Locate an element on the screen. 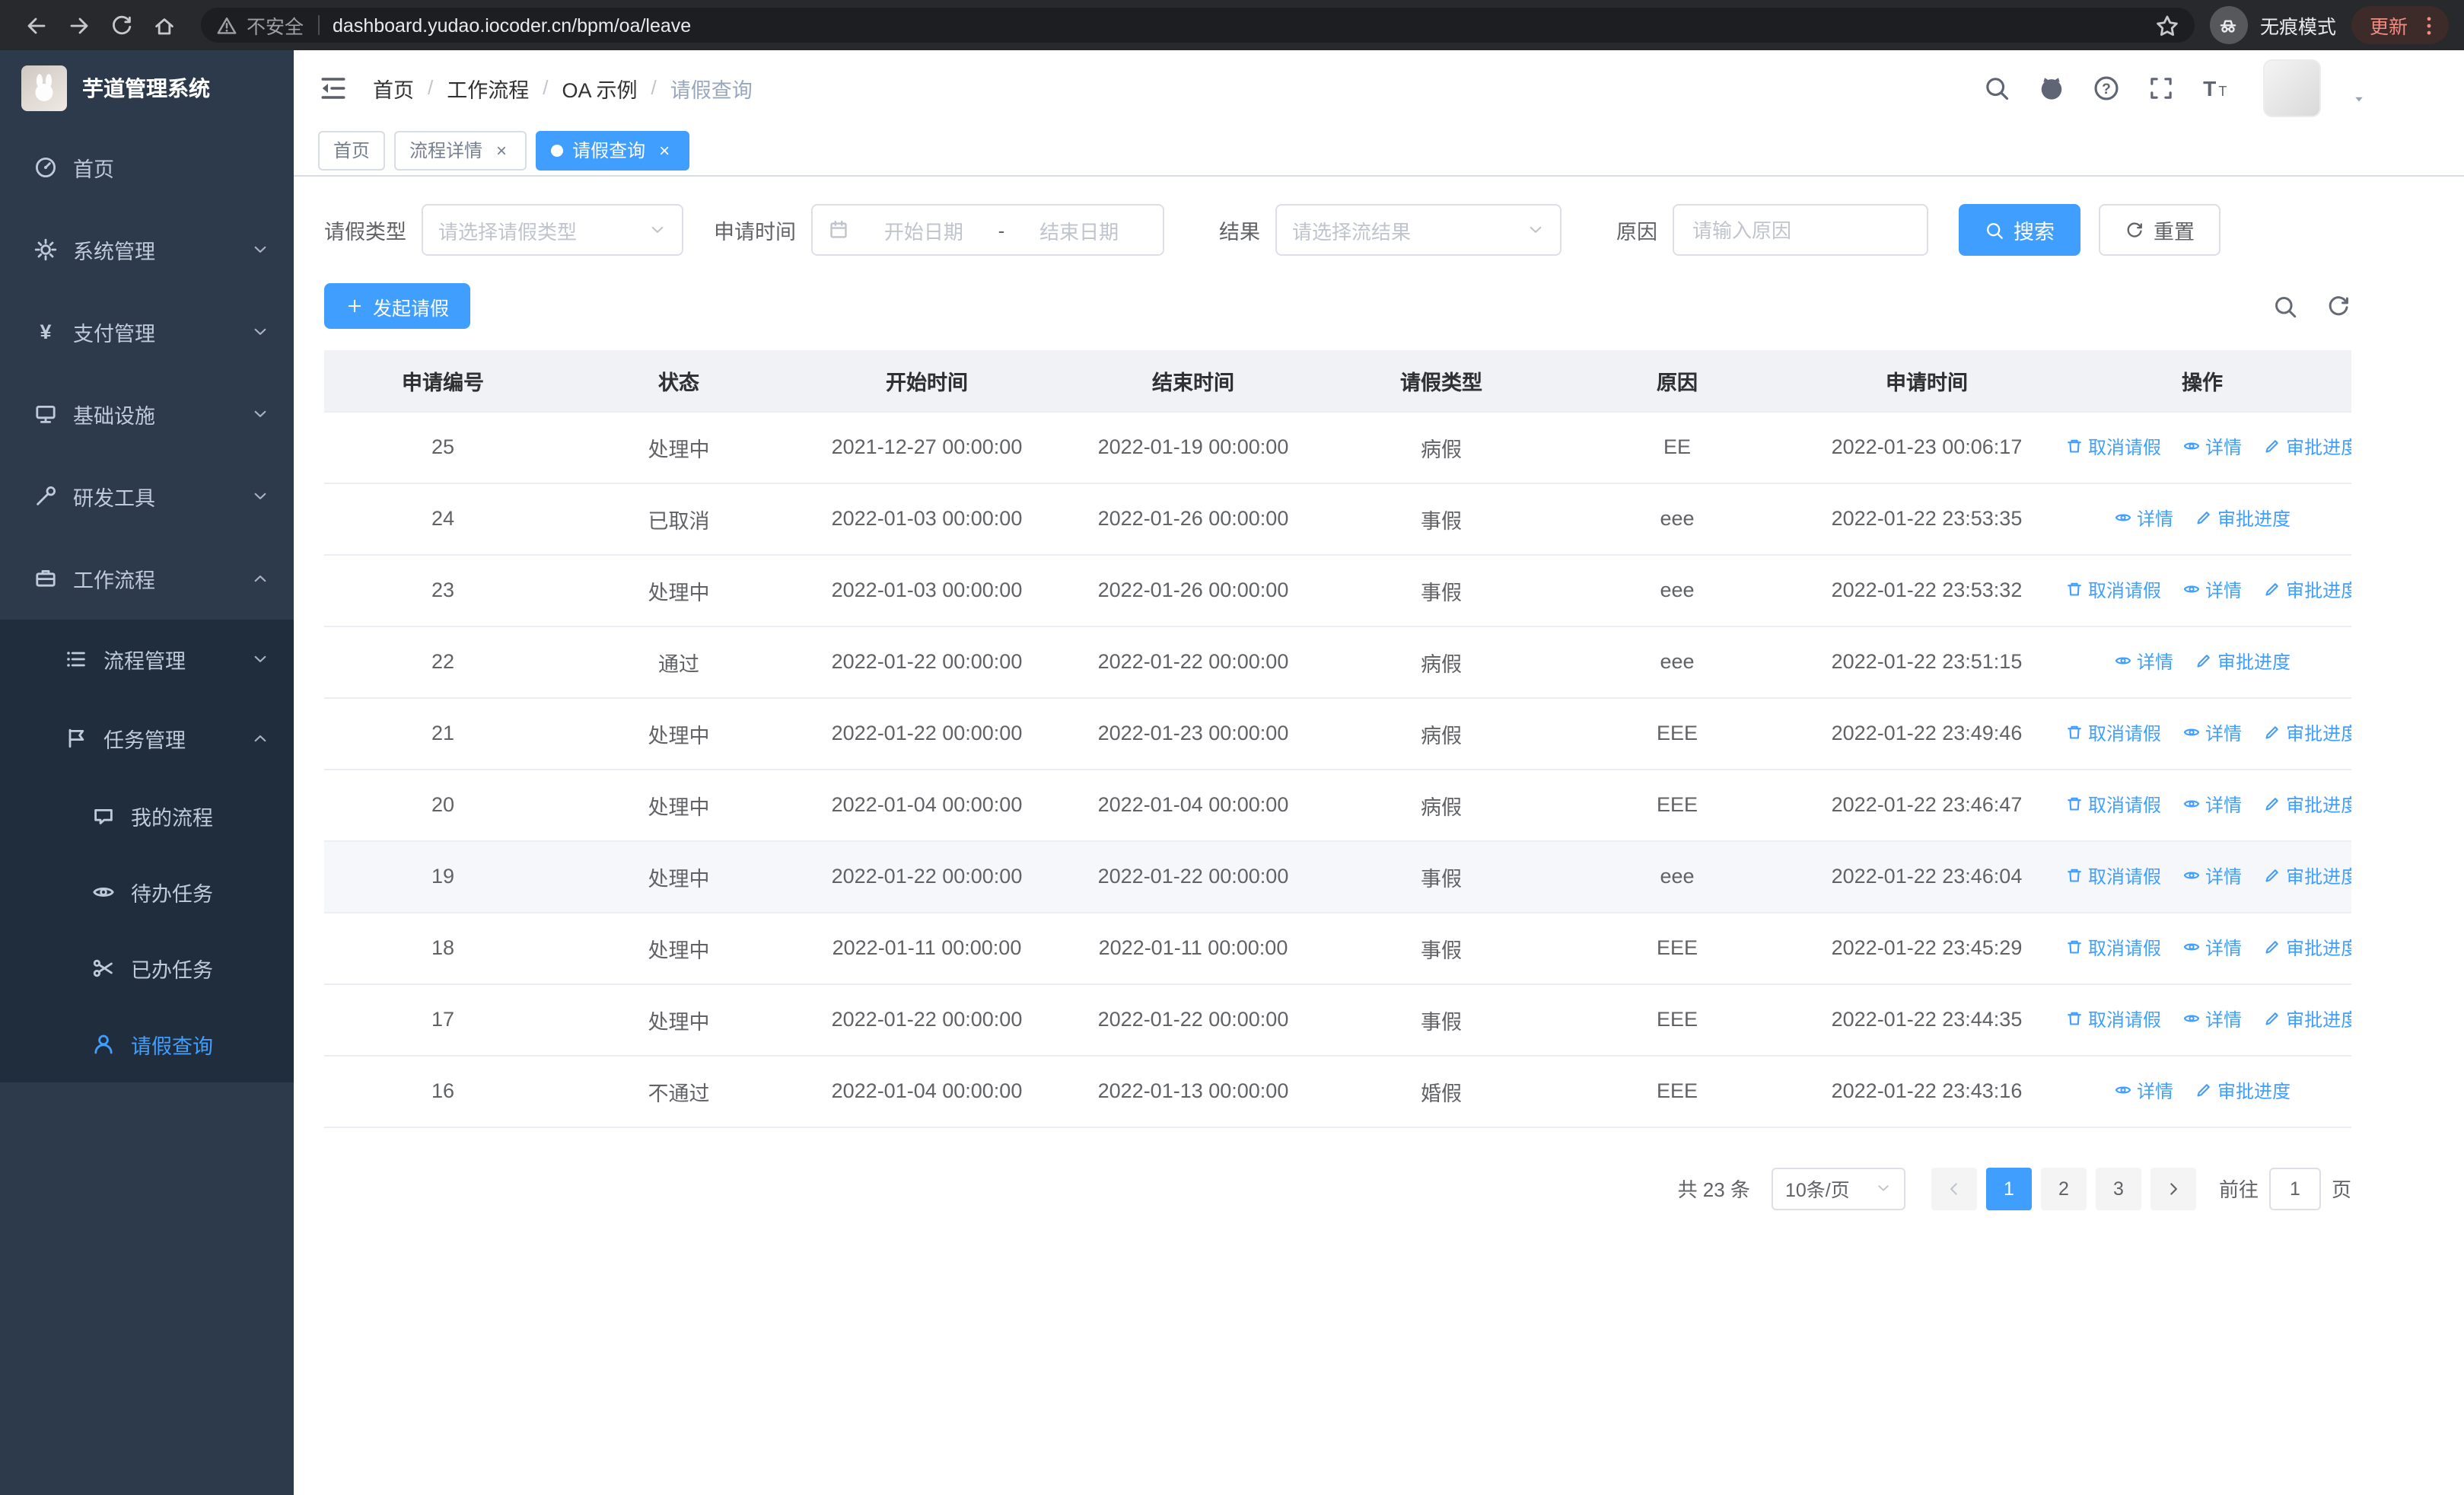 This screenshot has height=1495, width=2464. create-leave-button: 发起请假 is located at coordinates (397, 306).